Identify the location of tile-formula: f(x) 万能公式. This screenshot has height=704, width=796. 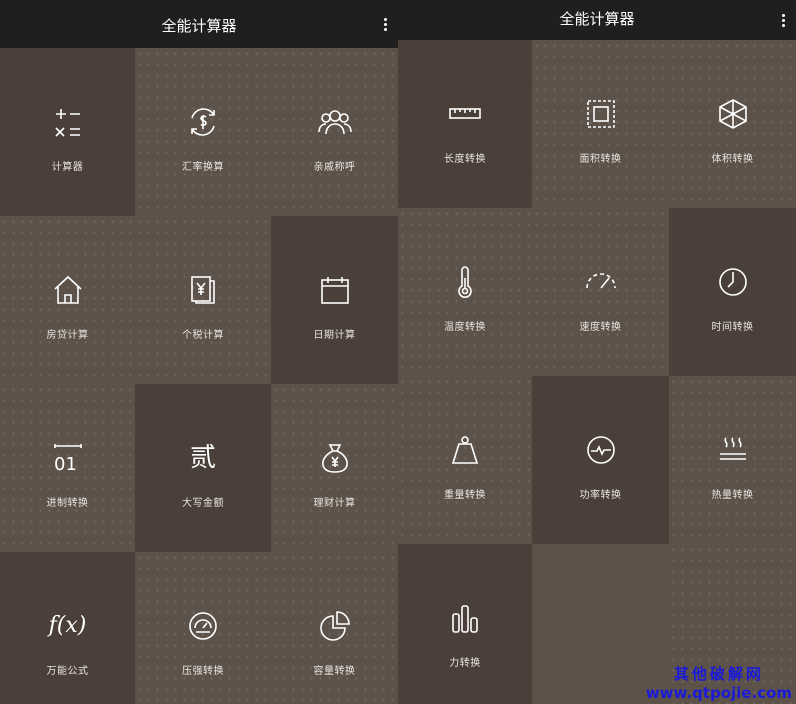
(67, 628).